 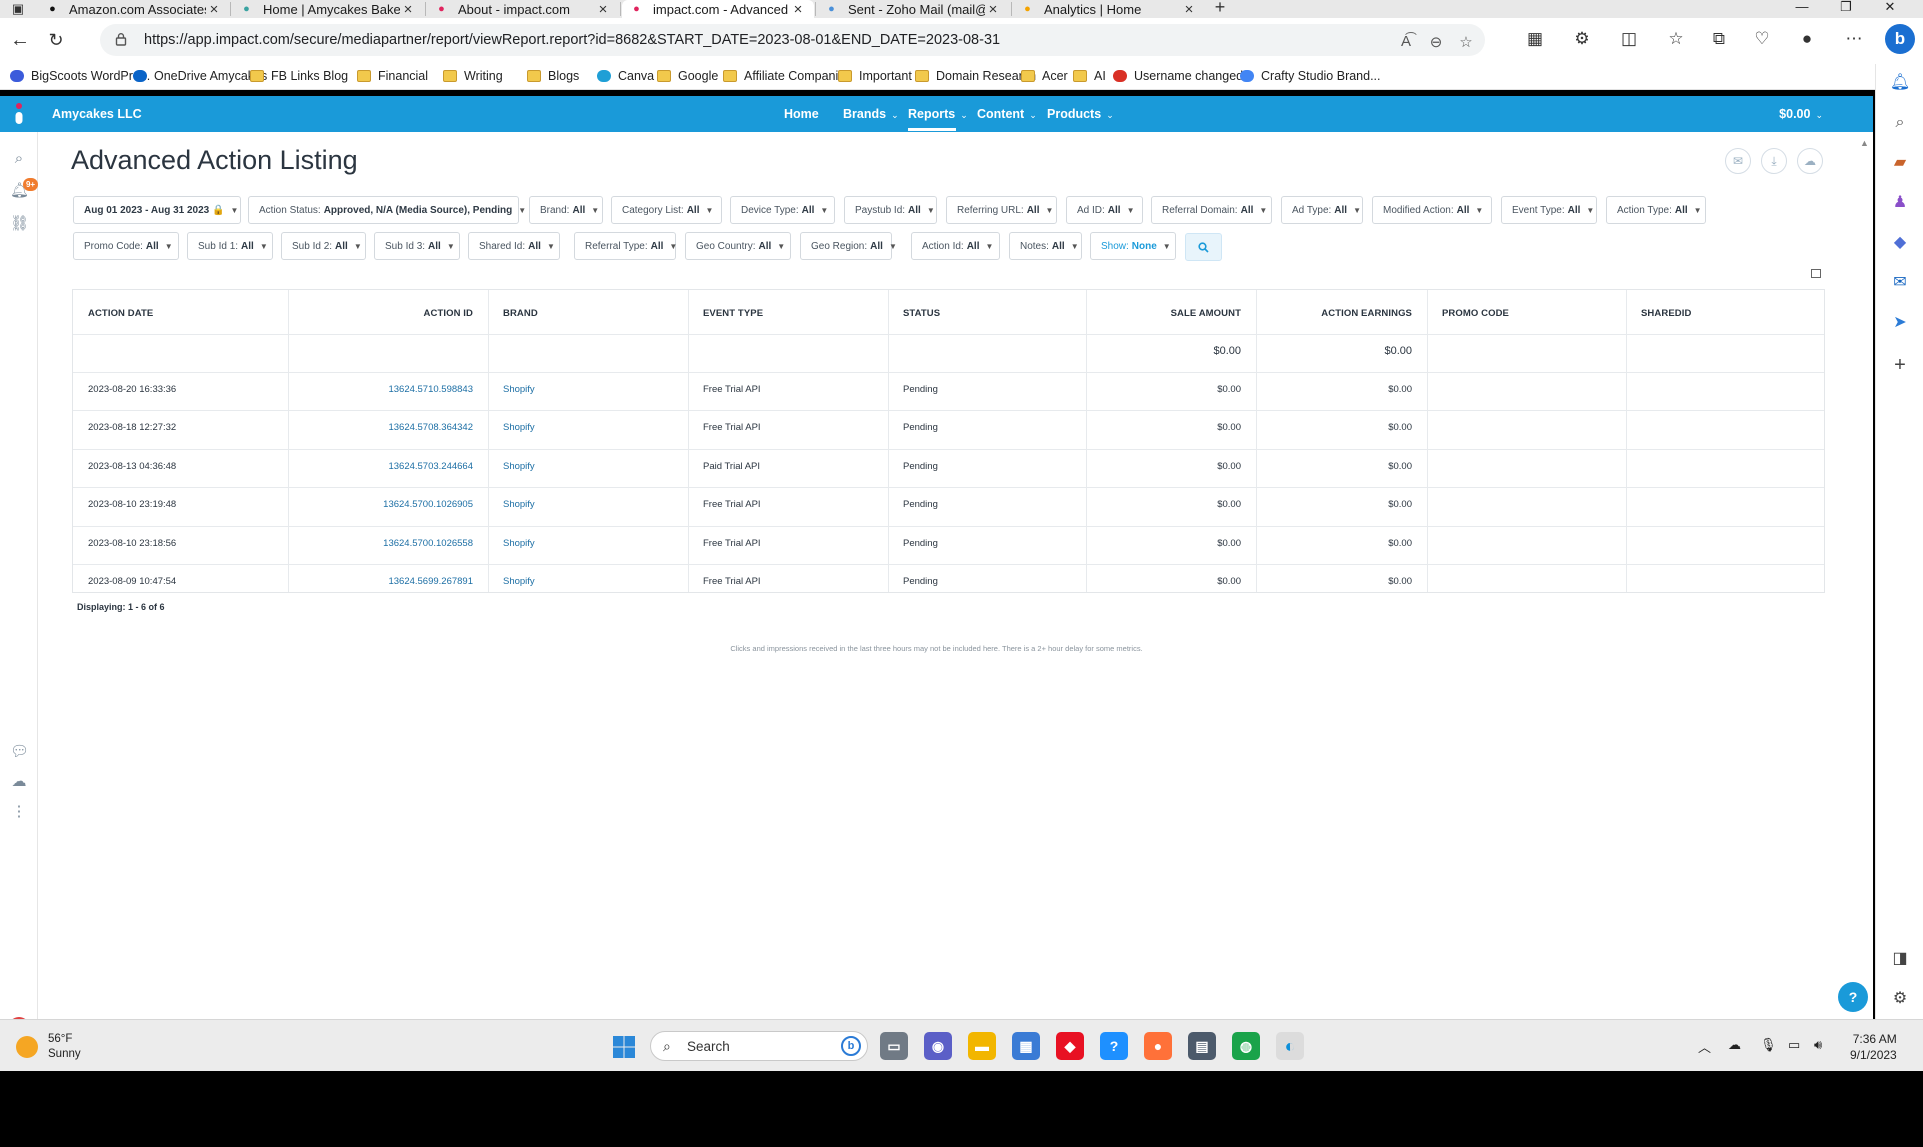 What do you see at coordinates (1846, 9) in the screenshot?
I see `restore-button: ❐` at bounding box center [1846, 9].